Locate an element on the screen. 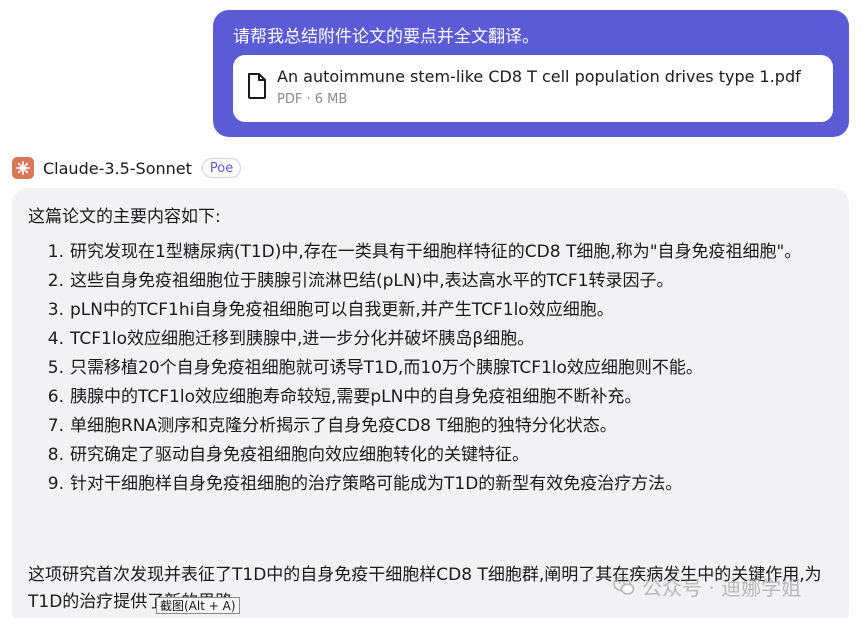 The image size is (865, 618). list-item-text: 研究确定了驱动自身免疫祖细胞向效应细胞转化的关键特征。 is located at coordinates (299, 455).